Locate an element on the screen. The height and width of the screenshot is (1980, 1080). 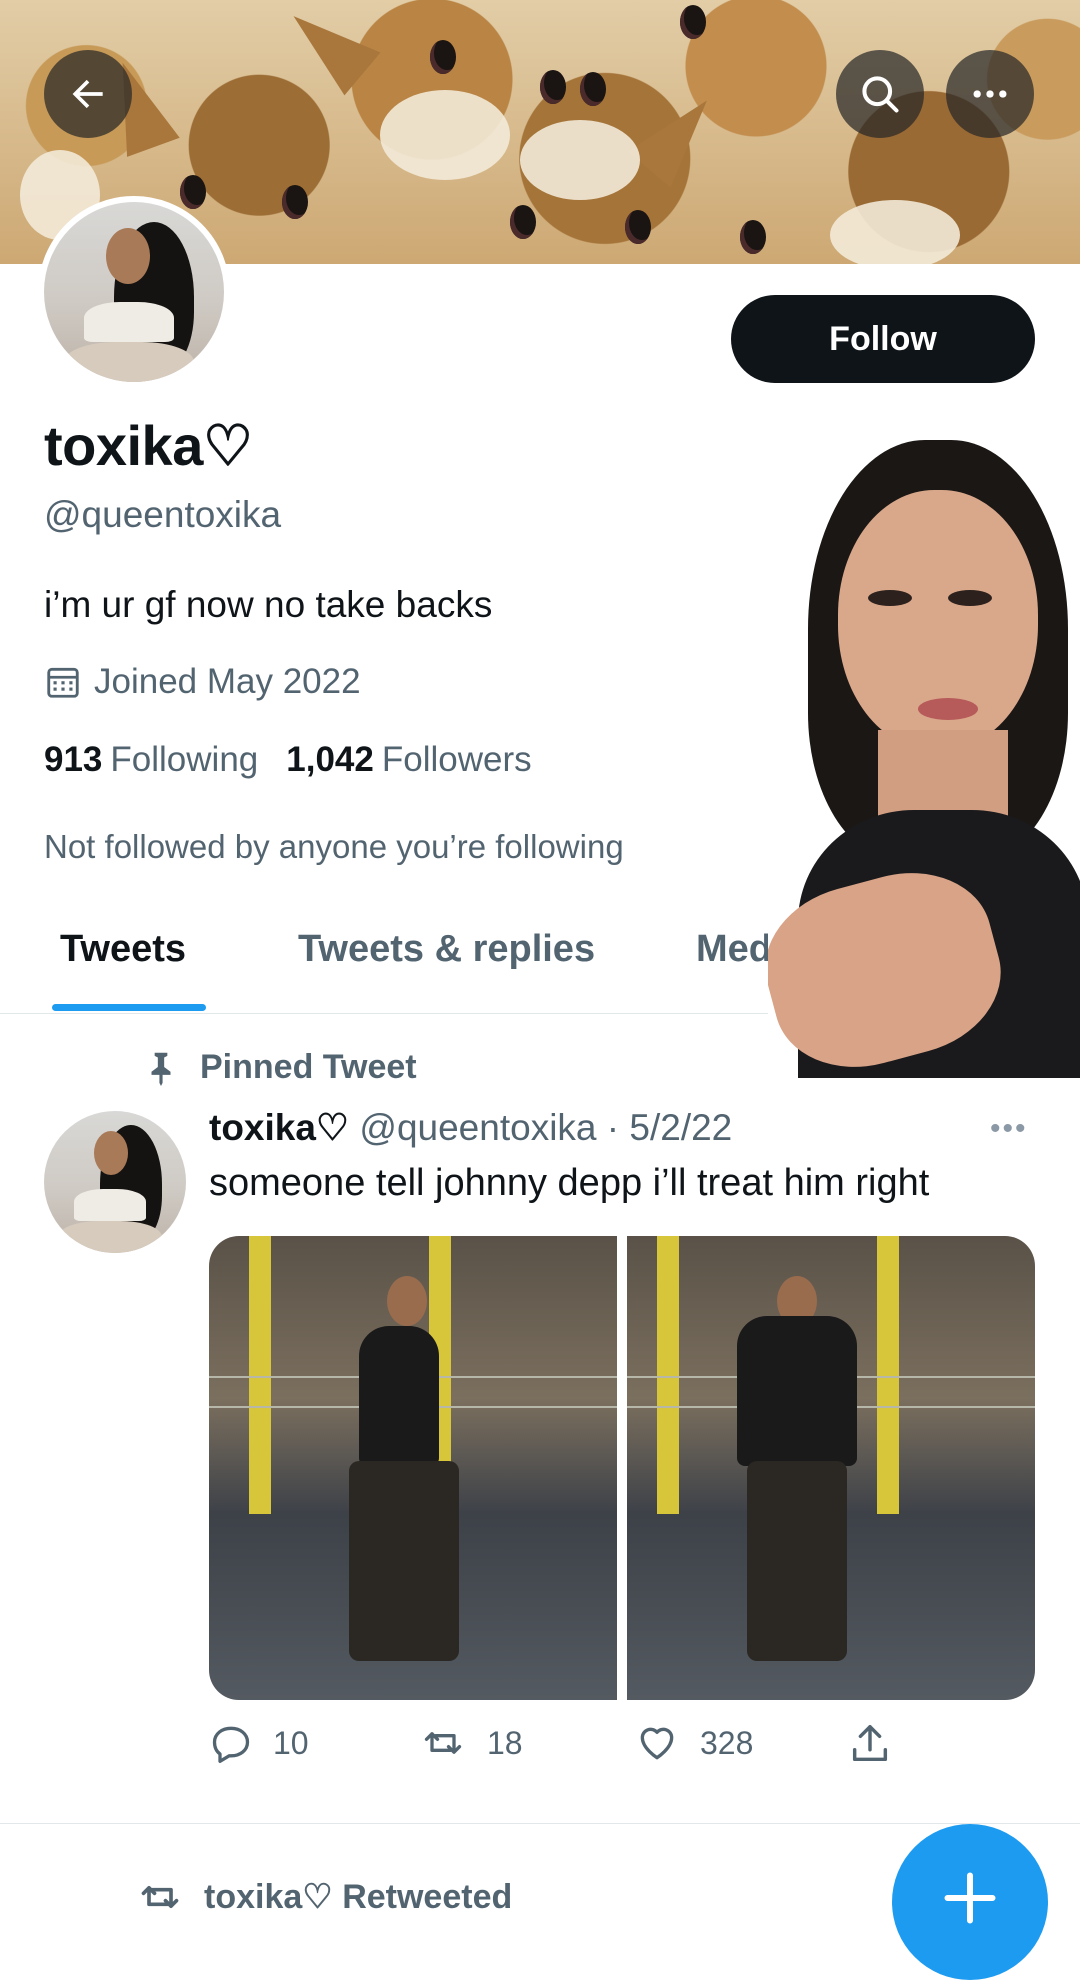
follow-button: Follow is located at coordinates (883, 339).